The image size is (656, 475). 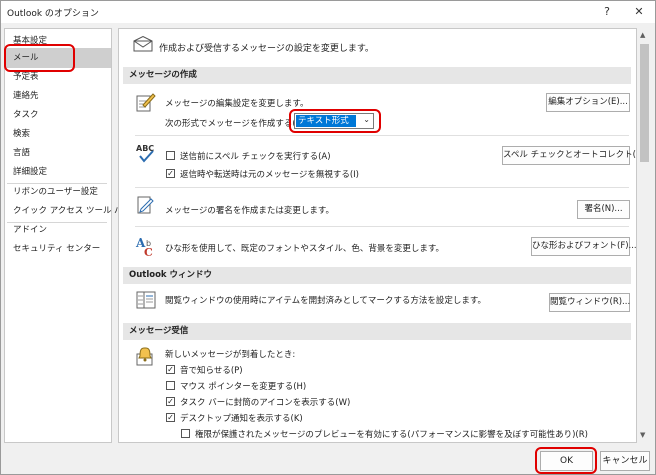 I want to click on sidebar-item-mail: メール, so click(x=58, y=58).